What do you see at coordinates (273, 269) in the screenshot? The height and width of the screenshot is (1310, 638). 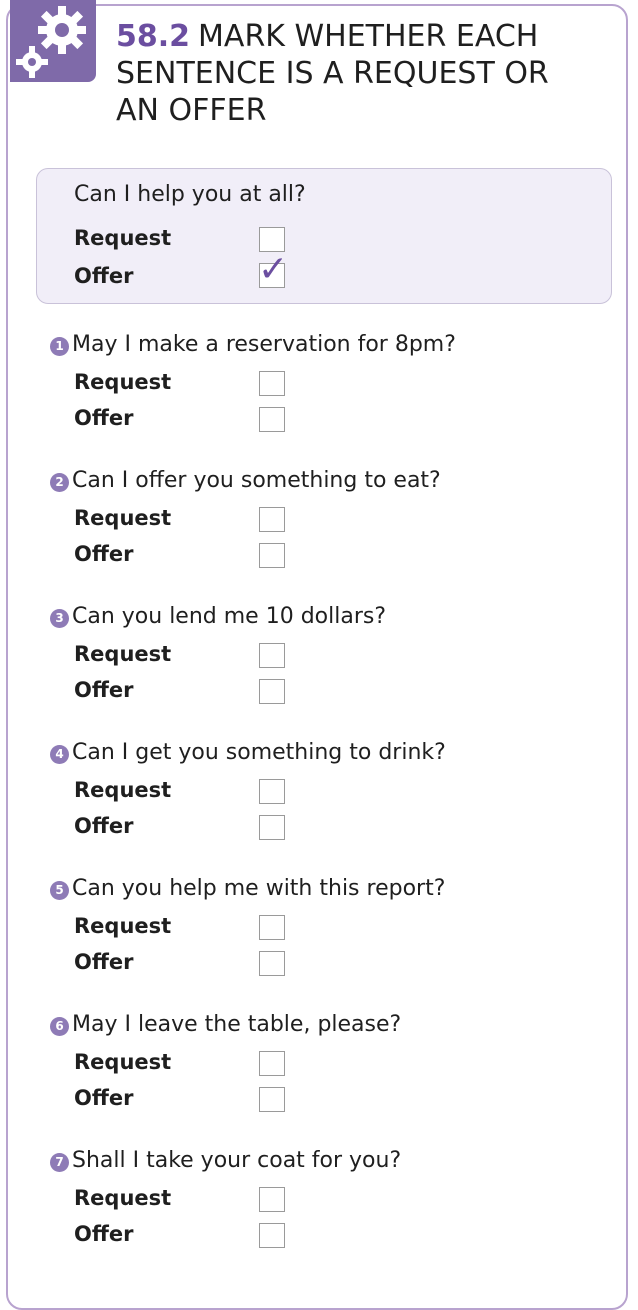 I see `checkmark-icon: ✓` at bounding box center [273, 269].